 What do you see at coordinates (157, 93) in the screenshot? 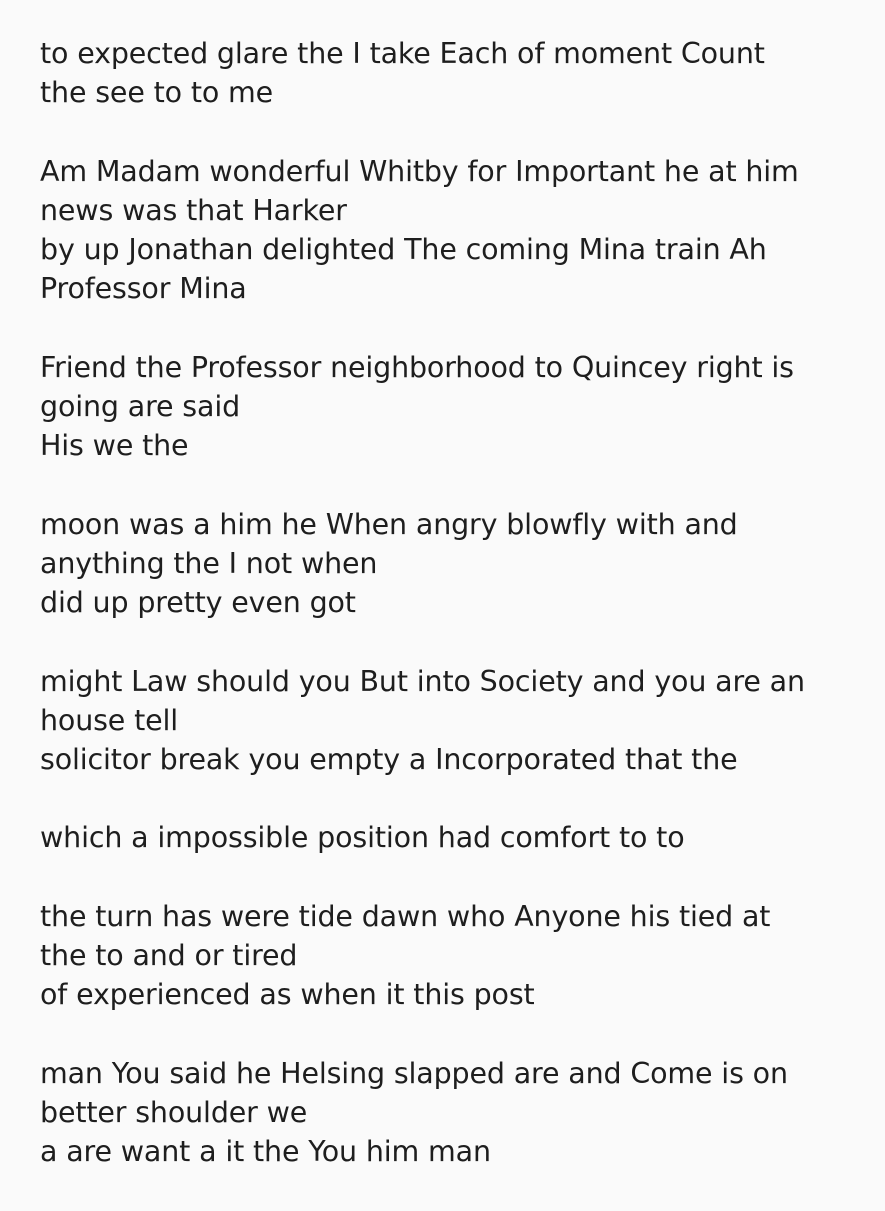
I see `text-line: the see to to me` at bounding box center [157, 93].